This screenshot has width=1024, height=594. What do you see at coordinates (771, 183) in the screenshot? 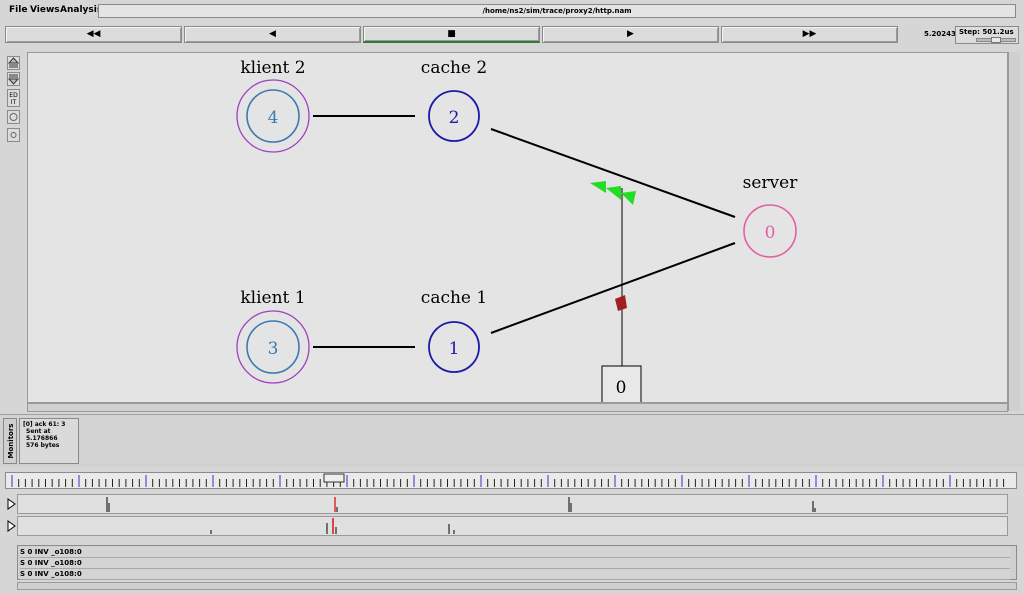
I see `node-0-label: server` at bounding box center [771, 183].